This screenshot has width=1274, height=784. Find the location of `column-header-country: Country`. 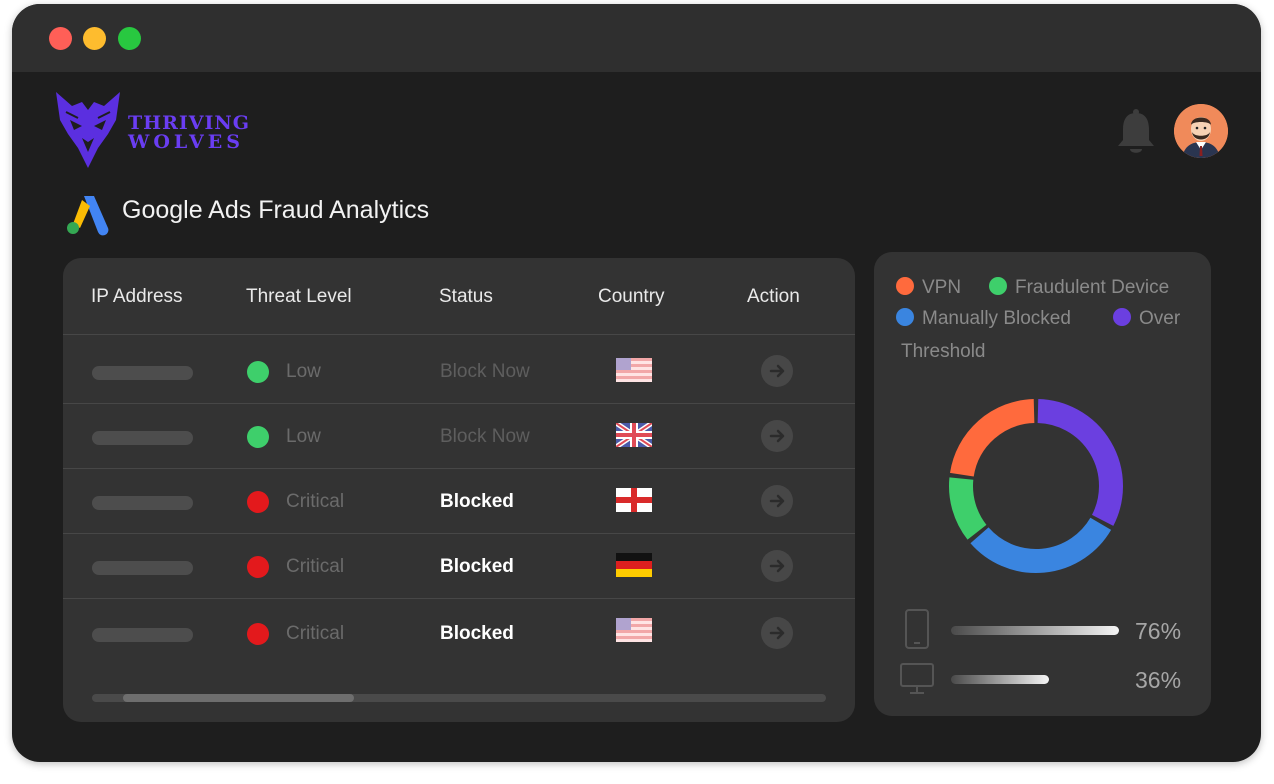

column-header-country: Country is located at coordinates (631, 297).